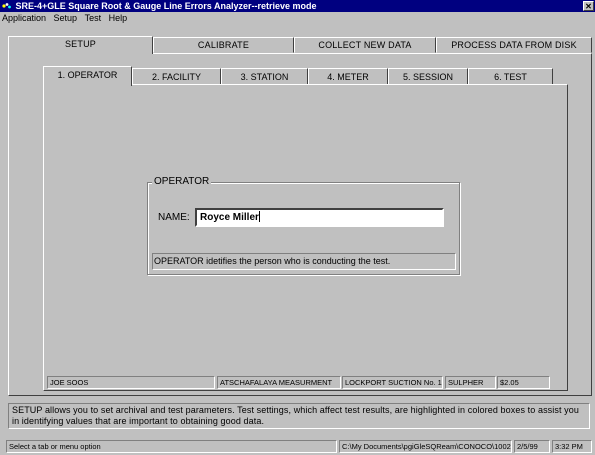  What do you see at coordinates (297, 18) in the screenshot?
I see `menu-bar: Application Setup Test Help` at bounding box center [297, 18].